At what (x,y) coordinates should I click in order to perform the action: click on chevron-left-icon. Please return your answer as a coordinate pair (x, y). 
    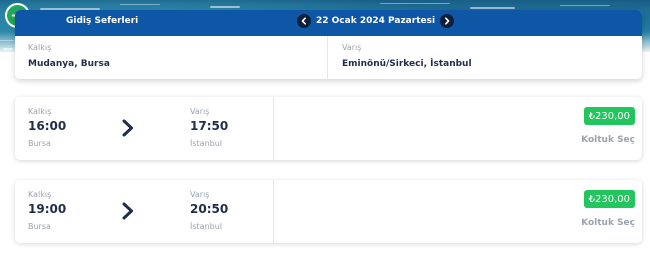
    Looking at the image, I should click on (303, 21).